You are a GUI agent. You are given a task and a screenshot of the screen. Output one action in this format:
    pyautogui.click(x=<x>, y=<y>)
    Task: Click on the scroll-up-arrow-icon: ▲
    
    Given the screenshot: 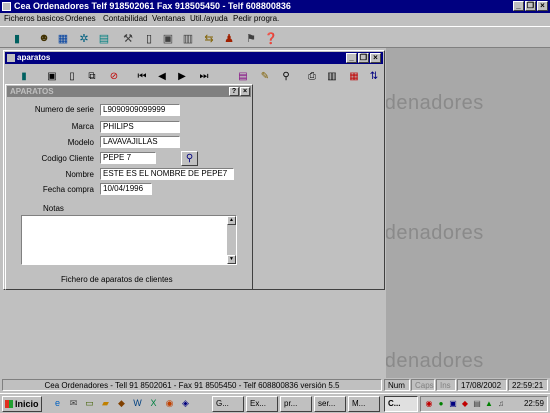 What is the action you would take?
    pyautogui.click(x=231, y=220)
    